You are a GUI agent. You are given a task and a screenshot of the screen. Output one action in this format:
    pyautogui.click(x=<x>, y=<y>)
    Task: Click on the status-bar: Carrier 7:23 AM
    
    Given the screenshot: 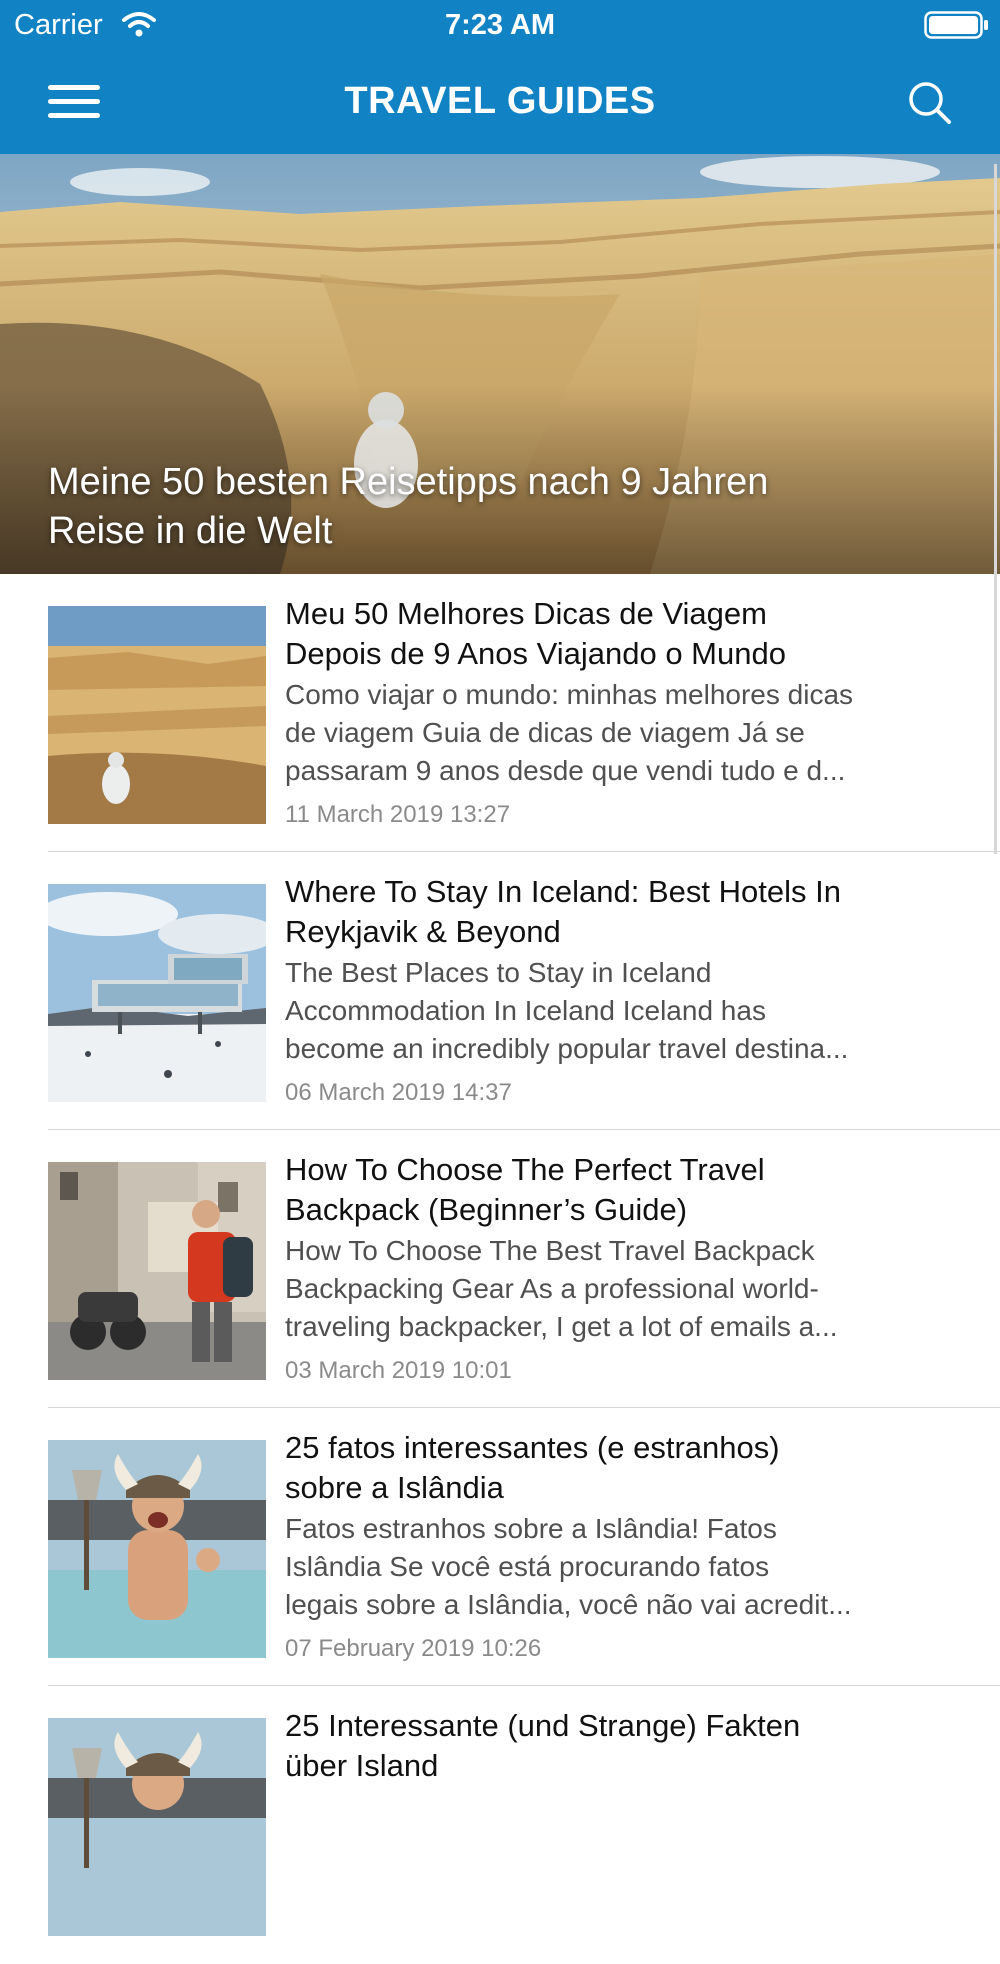 What is the action you would take?
    pyautogui.click(x=500, y=25)
    